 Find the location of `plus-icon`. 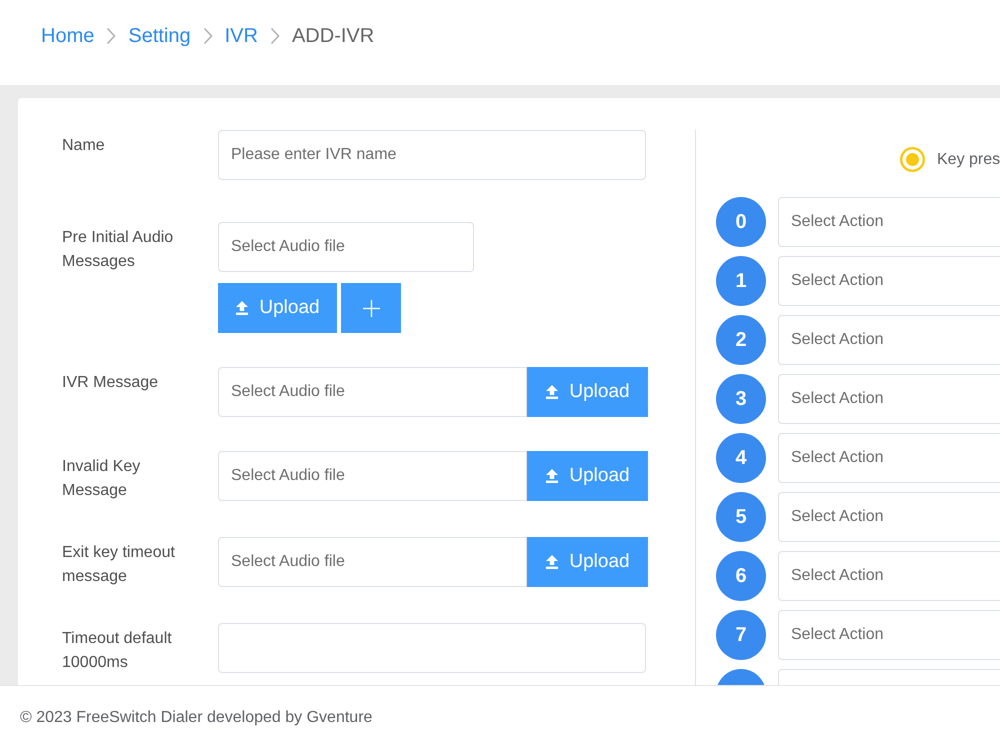

plus-icon is located at coordinates (371, 308).